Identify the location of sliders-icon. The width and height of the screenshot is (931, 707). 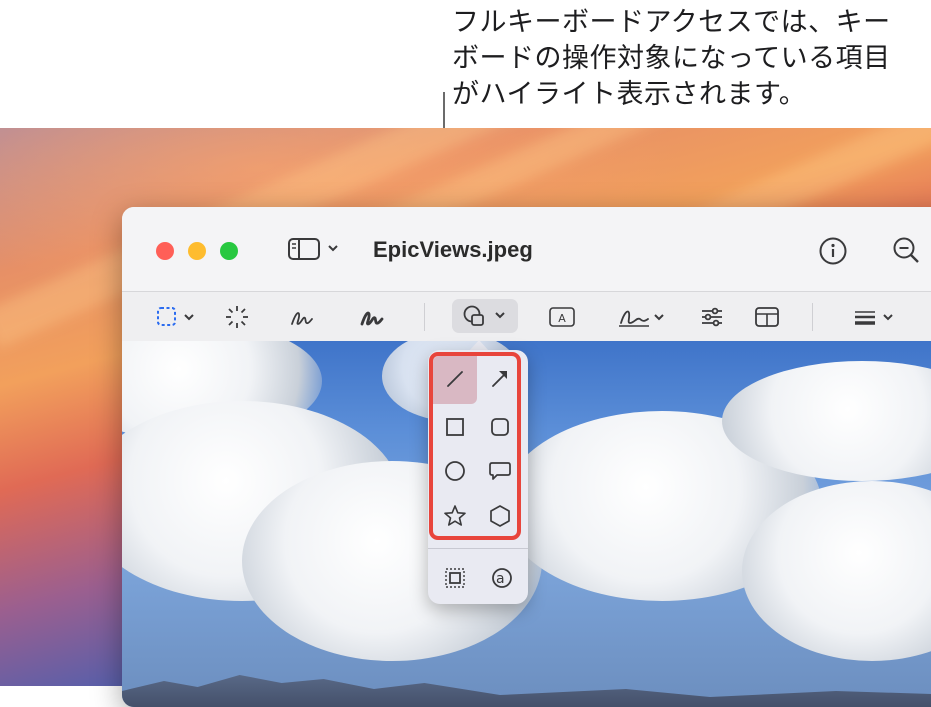
(712, 317).